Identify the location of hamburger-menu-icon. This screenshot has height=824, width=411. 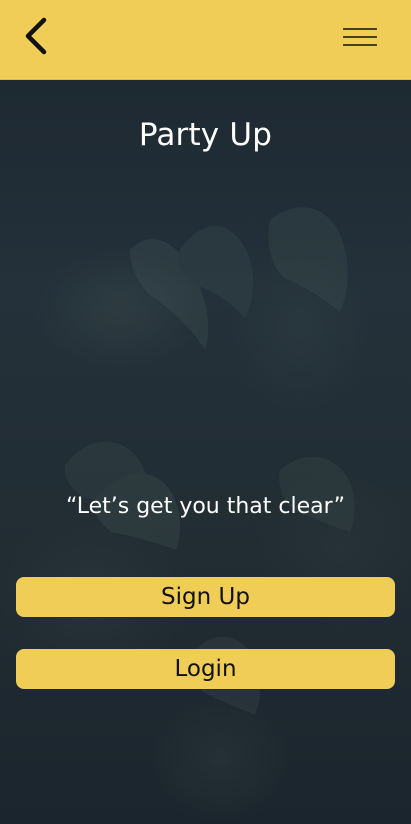
(360, 37).